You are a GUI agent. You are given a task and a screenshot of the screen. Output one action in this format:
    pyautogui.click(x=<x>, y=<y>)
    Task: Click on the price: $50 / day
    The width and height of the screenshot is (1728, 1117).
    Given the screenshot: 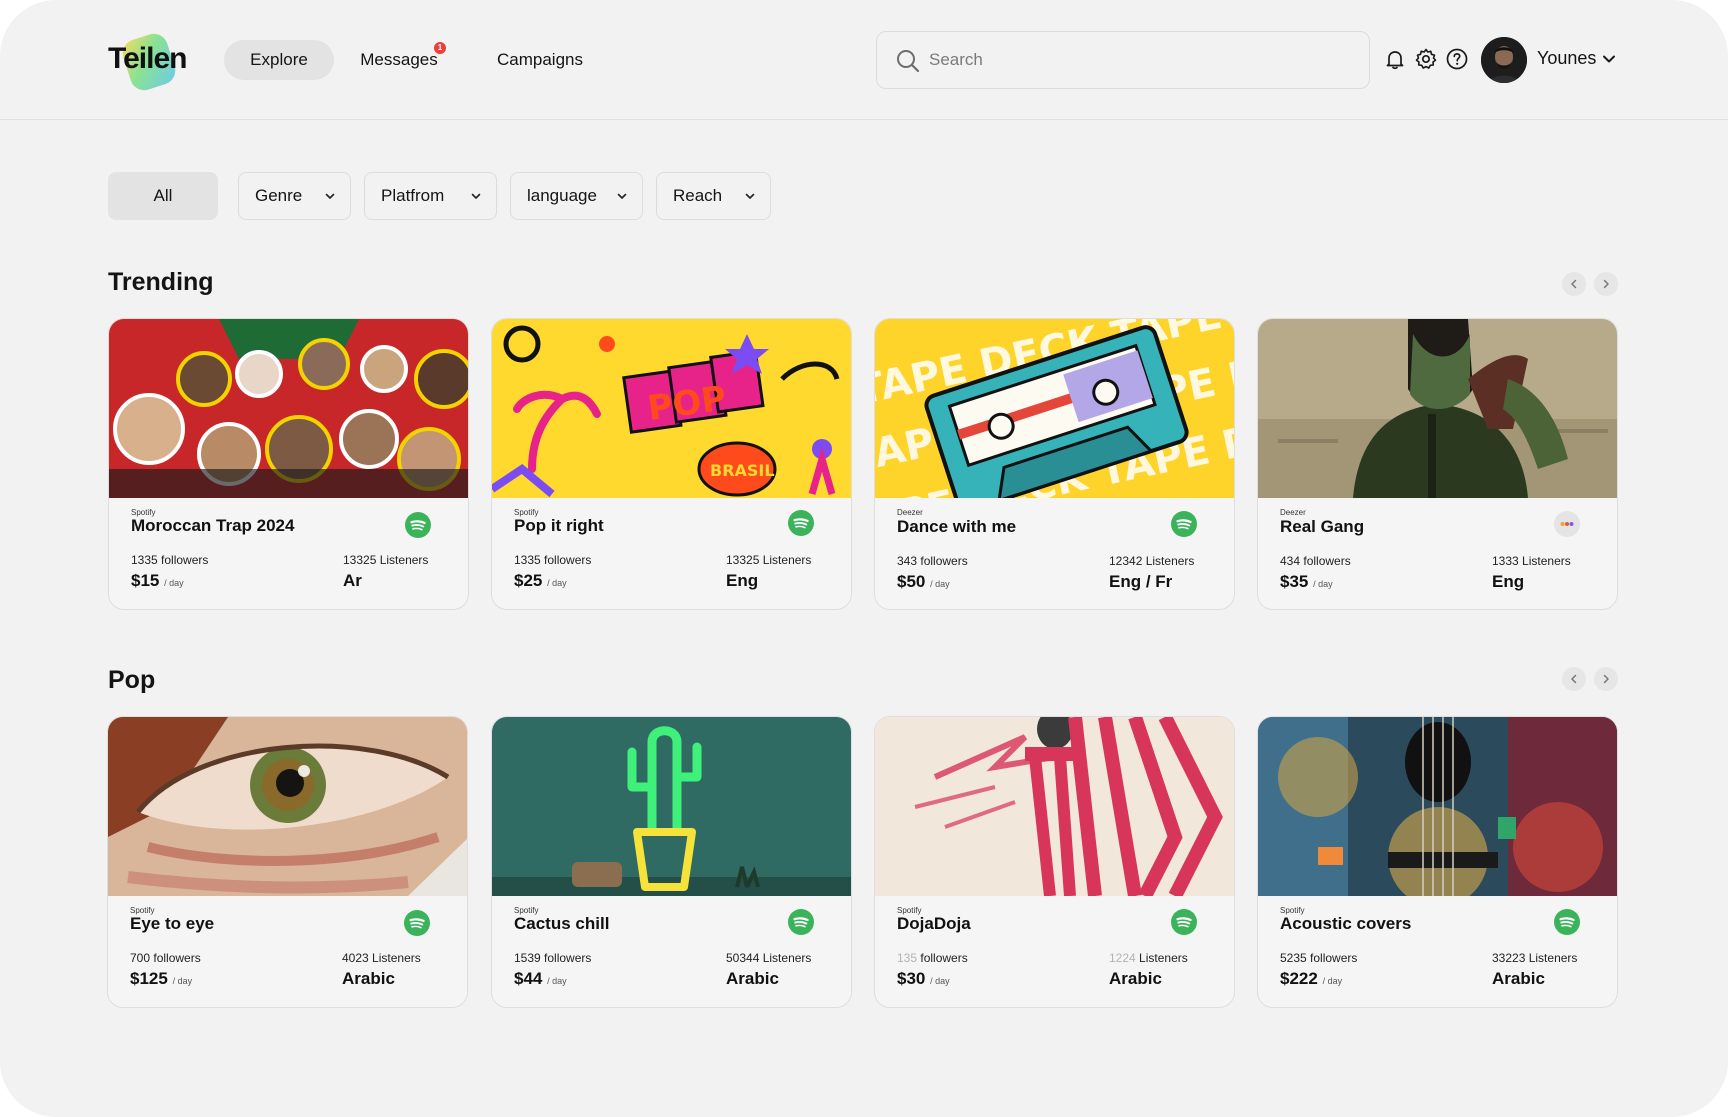 What is the action you would take?
    pyautogui.click(x=923, y=582)
    